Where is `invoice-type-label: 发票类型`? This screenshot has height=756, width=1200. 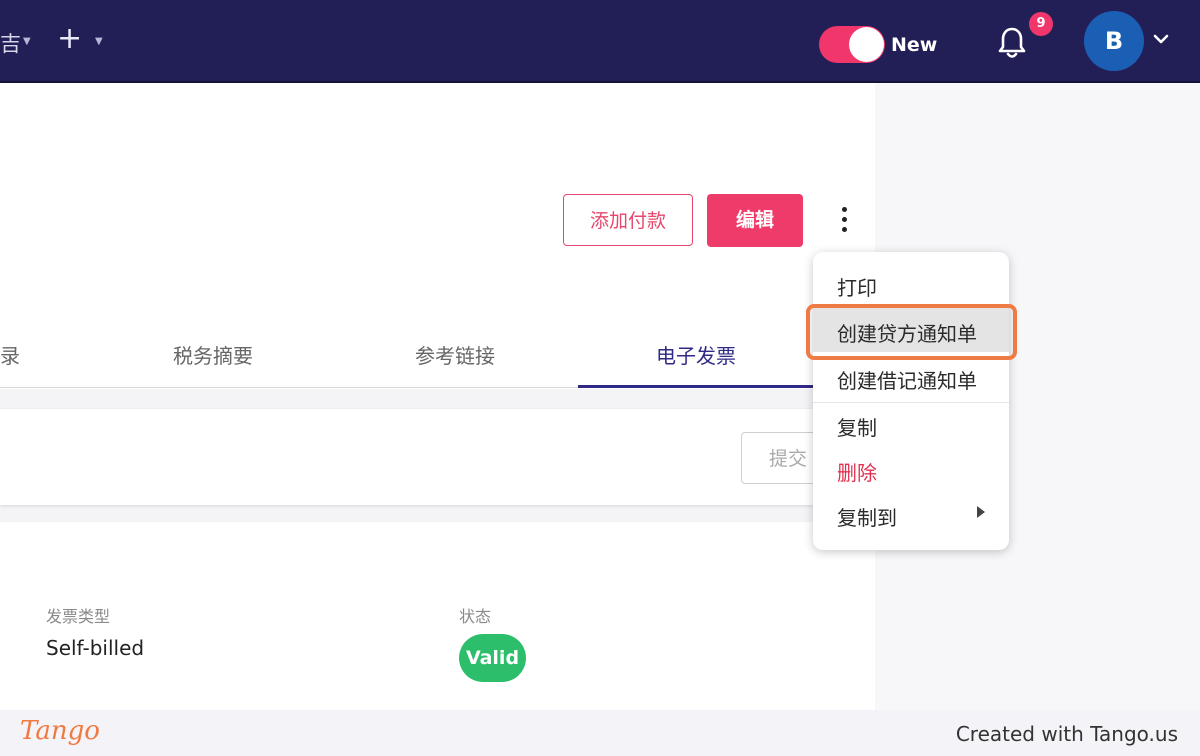 invoice-type-label: 发票类型 is located at coordinates (78, 616).